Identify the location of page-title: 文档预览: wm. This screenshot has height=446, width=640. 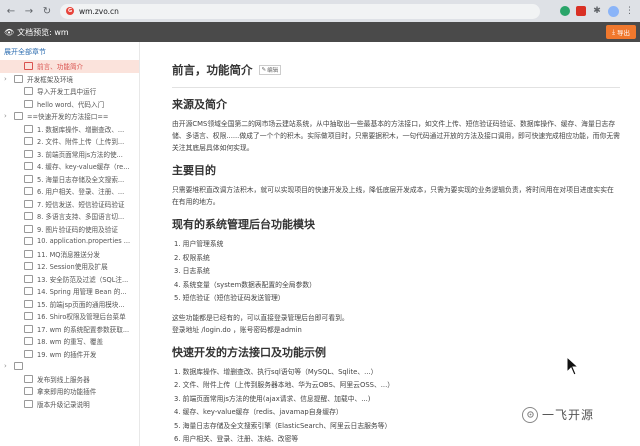
(43, 32).